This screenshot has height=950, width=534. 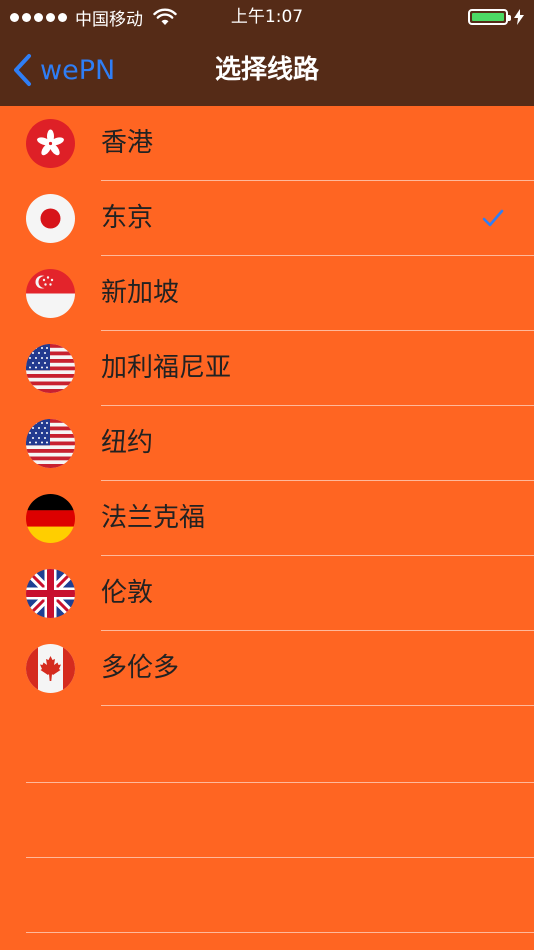 I want to click on route-name: 加利福尼亚, so click(x=166, y=368).